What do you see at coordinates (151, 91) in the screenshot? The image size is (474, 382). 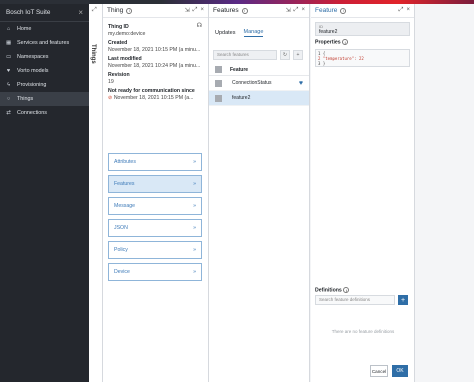 I see `comm-status-label: Not ready for communication since` at bounding box center [151, 91].